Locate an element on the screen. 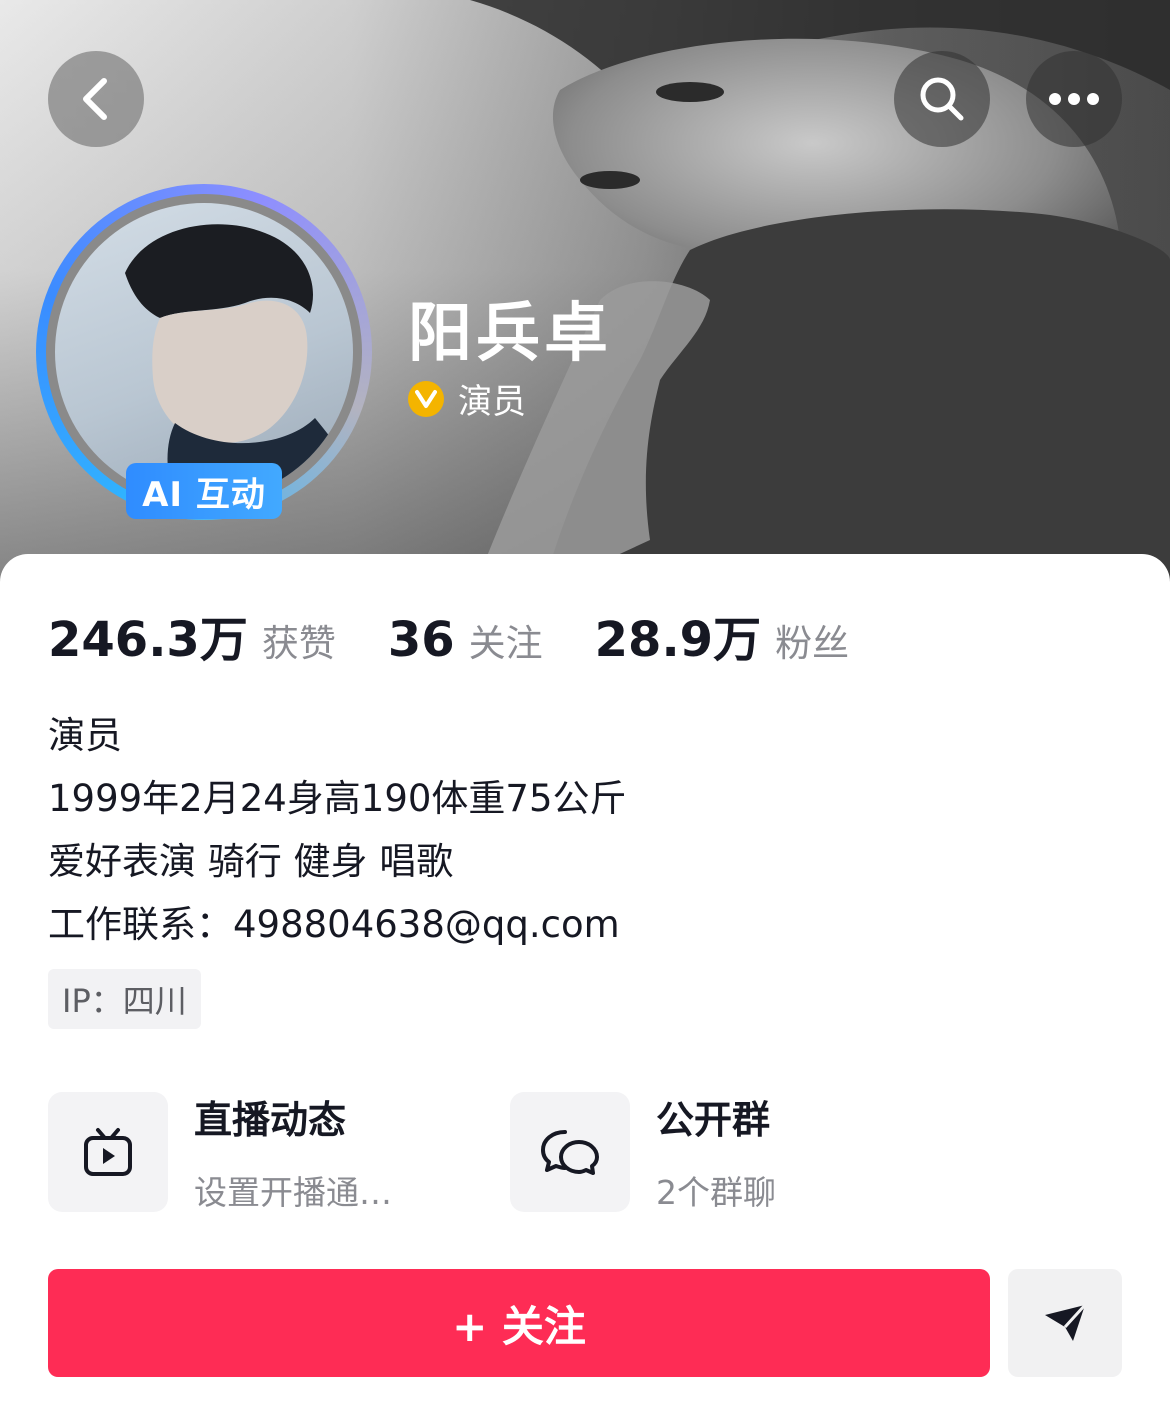 The width and height of the screenshot is (1170, 1401). share-button is located at coordinates (1065, 1323).